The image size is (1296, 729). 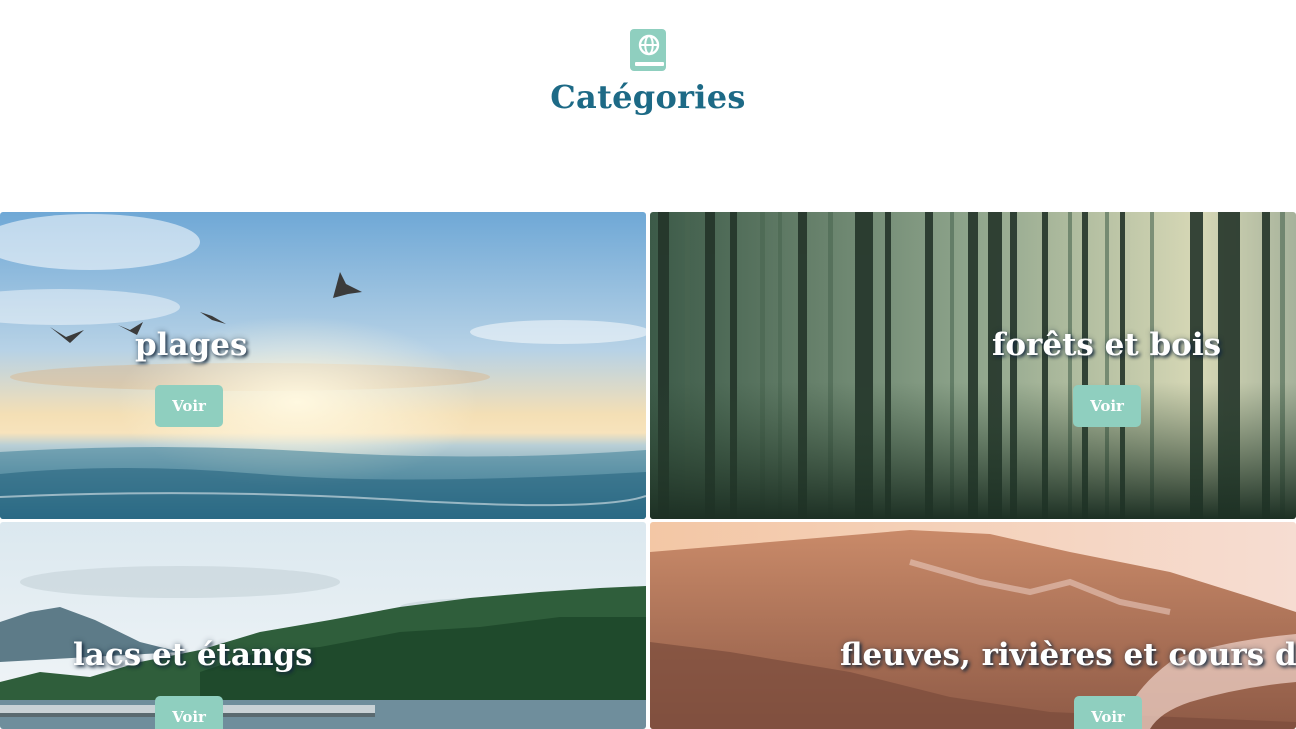 What do you see at coordinates (1108, 712) in the screenshot?
I see `voir-button-fleuves-rivieres: Voir` at bounding box center [1108, 712].